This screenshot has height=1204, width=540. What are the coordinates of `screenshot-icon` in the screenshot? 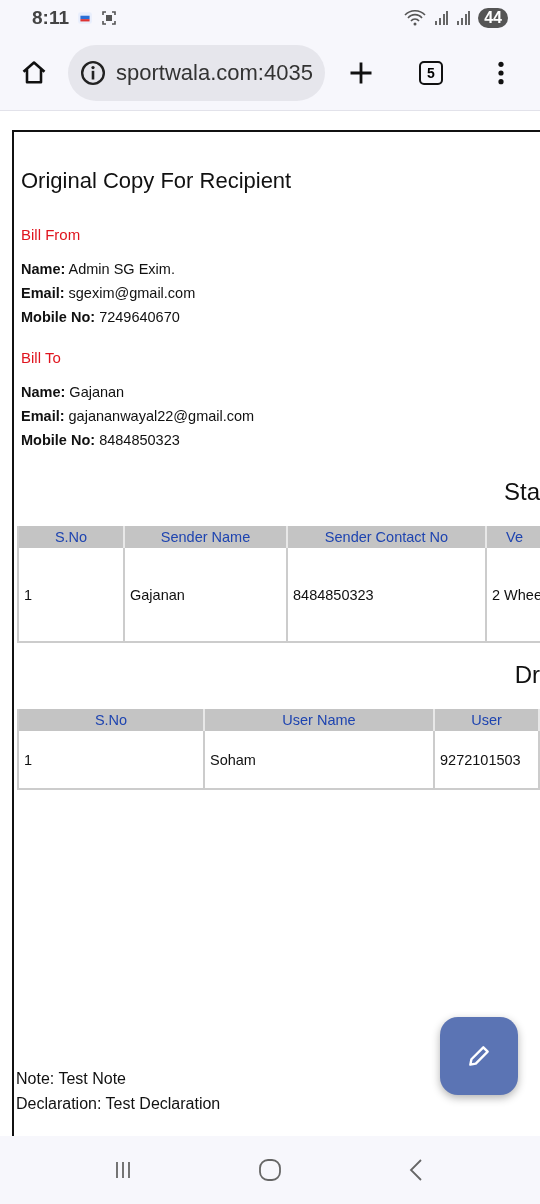 It's located at (109, 18).